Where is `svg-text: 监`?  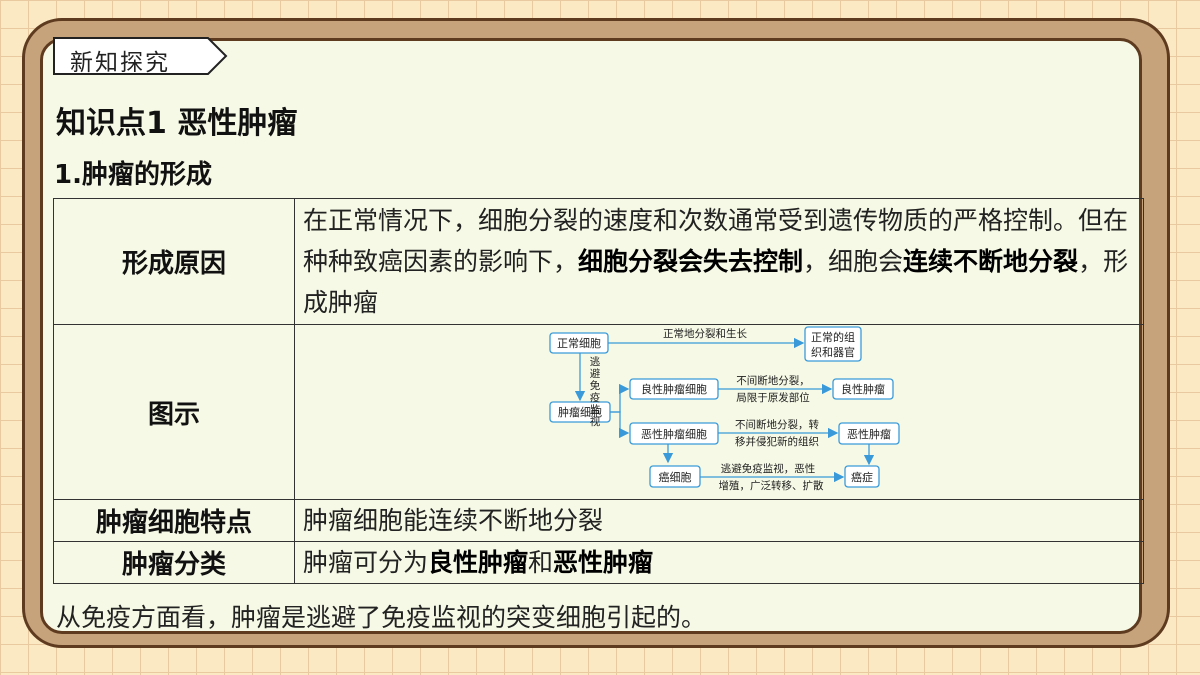
svg-text: 监 is located at coordinates (595, 409).